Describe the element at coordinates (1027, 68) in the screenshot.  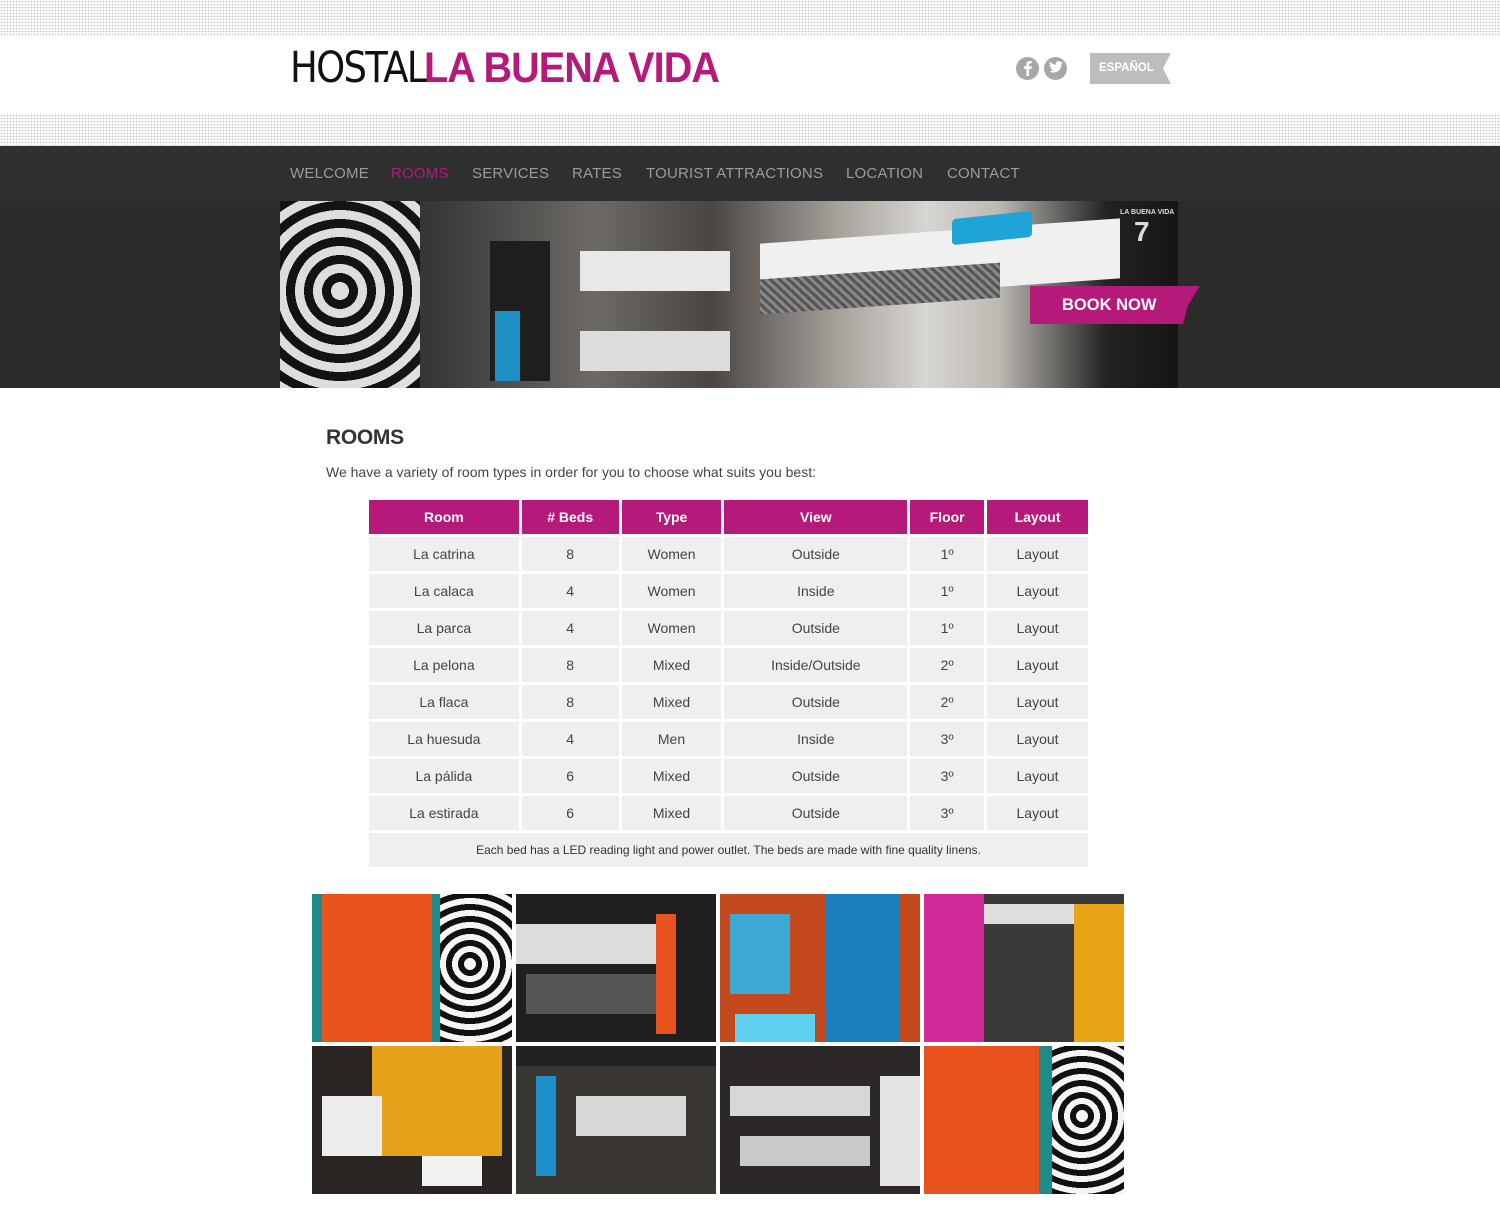
I see `facebook-icon` at that location.